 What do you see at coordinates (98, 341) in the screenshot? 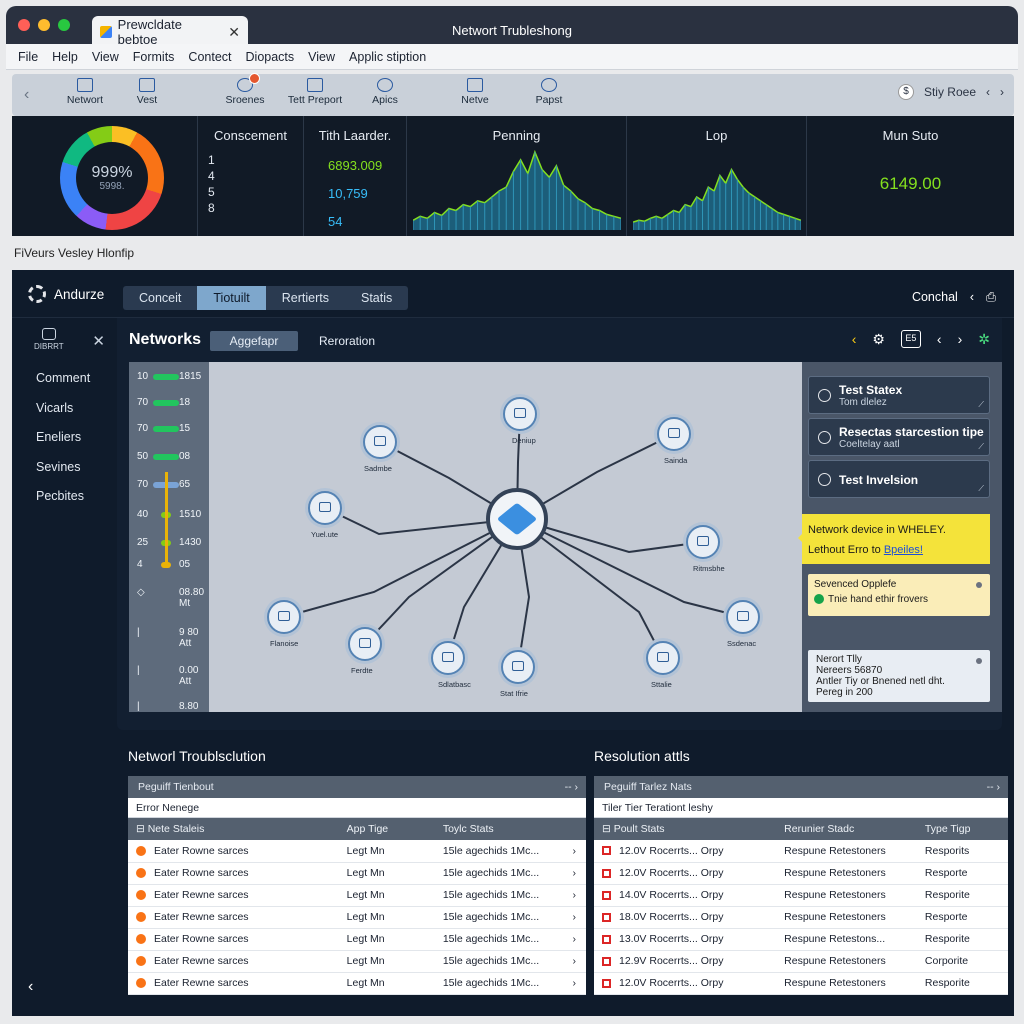
I see `close-icon: ✕` at bounding box center [98, 341].